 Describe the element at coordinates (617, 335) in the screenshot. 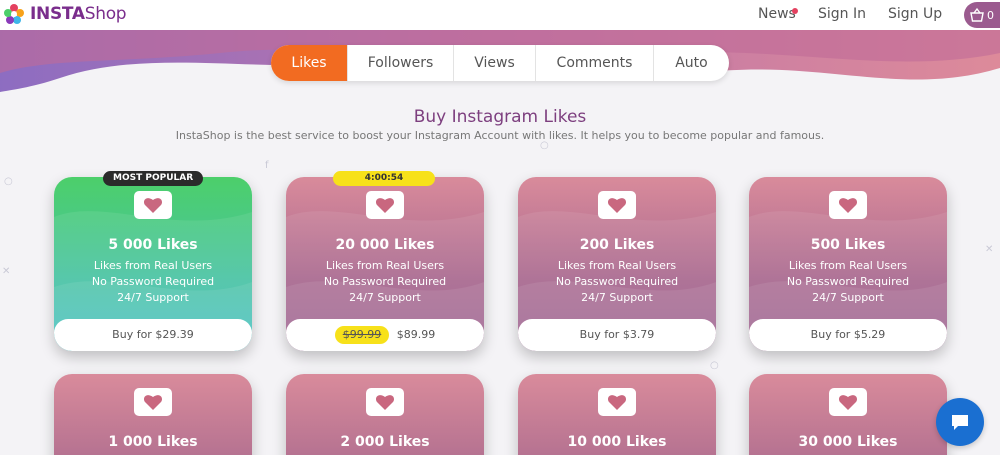

I see `buy-button: Buy for $3.79` at that location.